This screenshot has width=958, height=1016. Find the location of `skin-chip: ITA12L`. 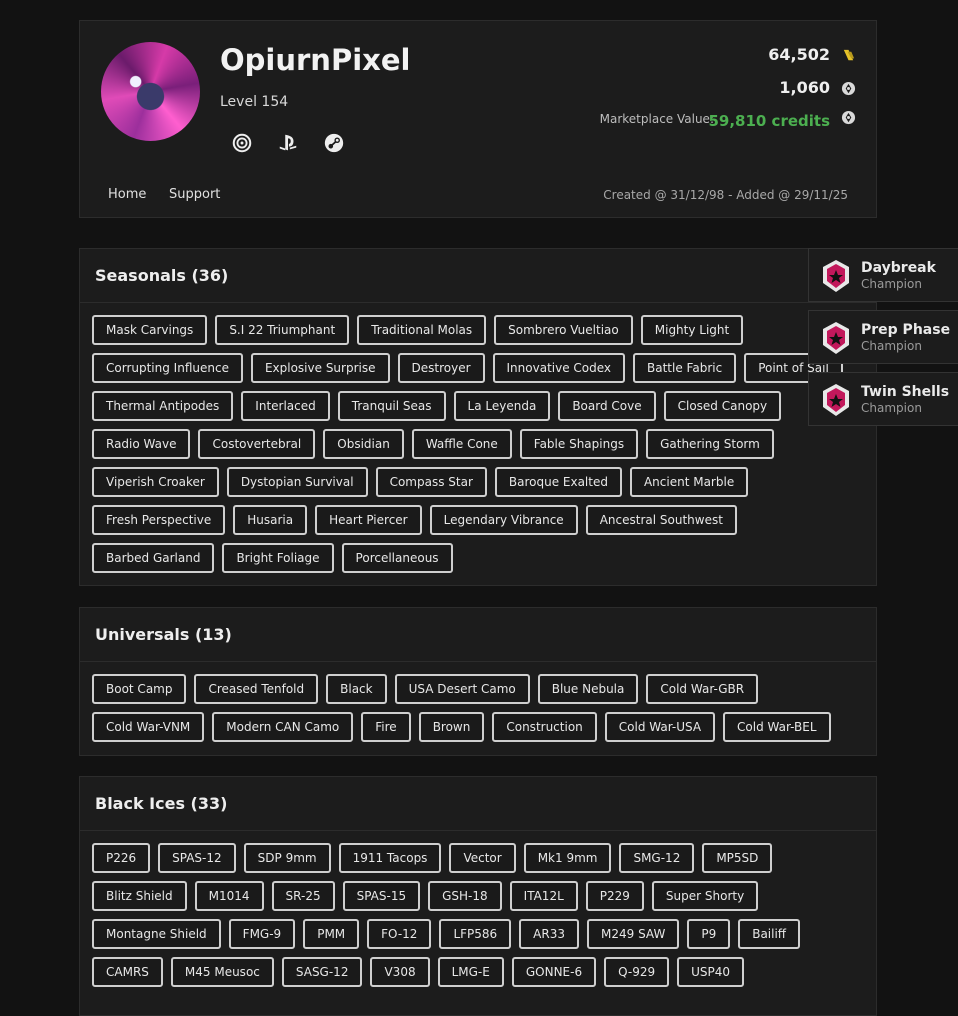

skin-chip: ITA12L is located at coordinates (543, 896).